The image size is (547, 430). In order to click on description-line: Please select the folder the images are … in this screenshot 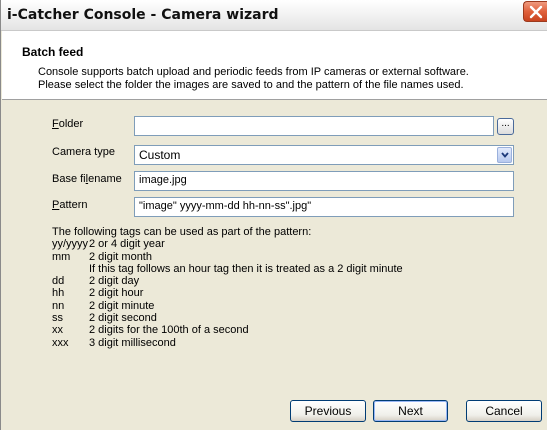, I will do `click(251, 85)`.